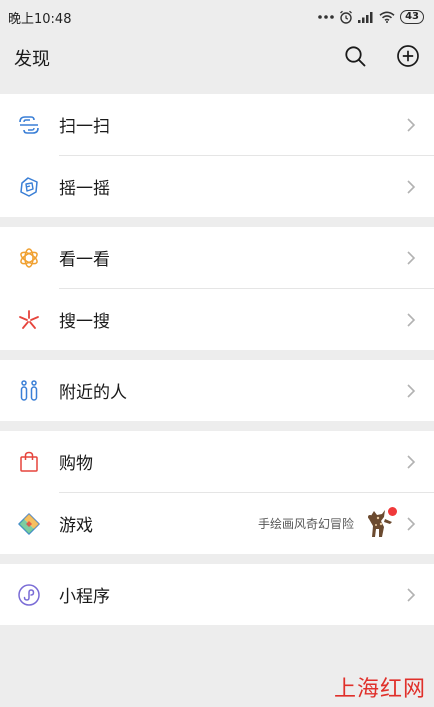 This screenshot has width=434, height=707. Describe the element at coordinates (217, 257) in the screenshot. I see `menu-item-top-stories: 看一看` at that location.